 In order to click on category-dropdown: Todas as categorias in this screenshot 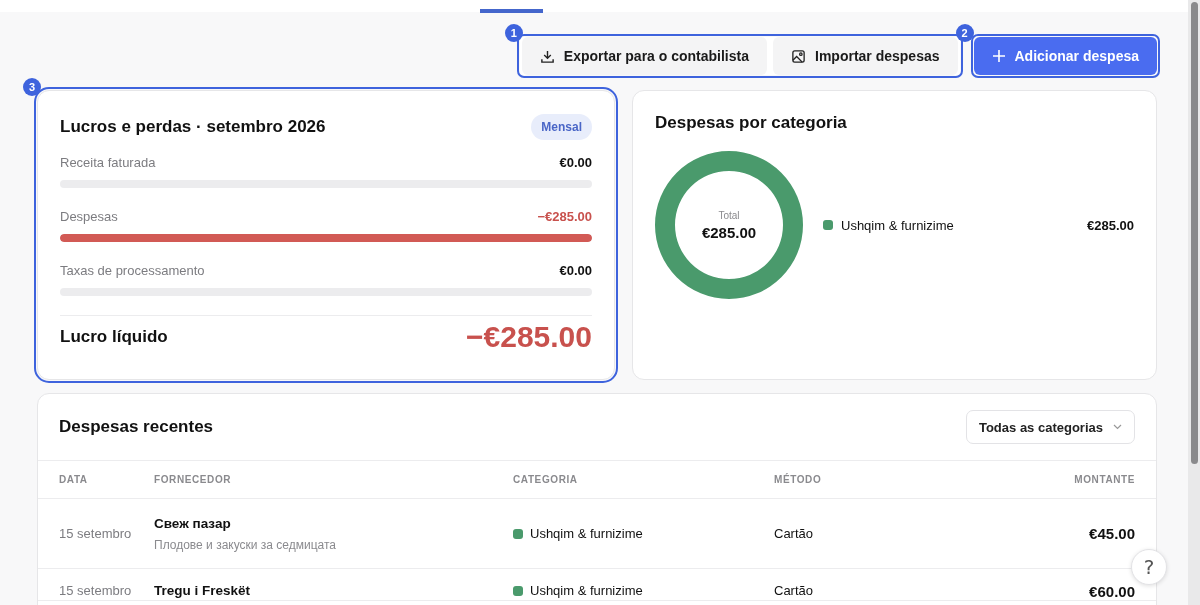, I will do `click(1050, 427)`.